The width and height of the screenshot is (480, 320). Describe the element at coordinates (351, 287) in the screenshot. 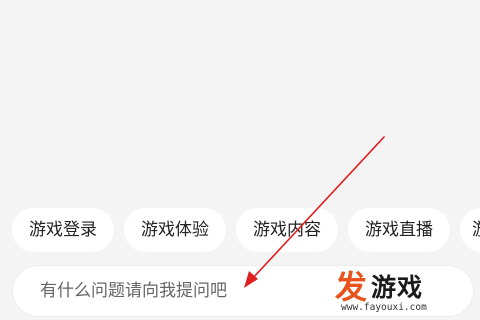

I see `watermark-brand-char: 发` at that location.